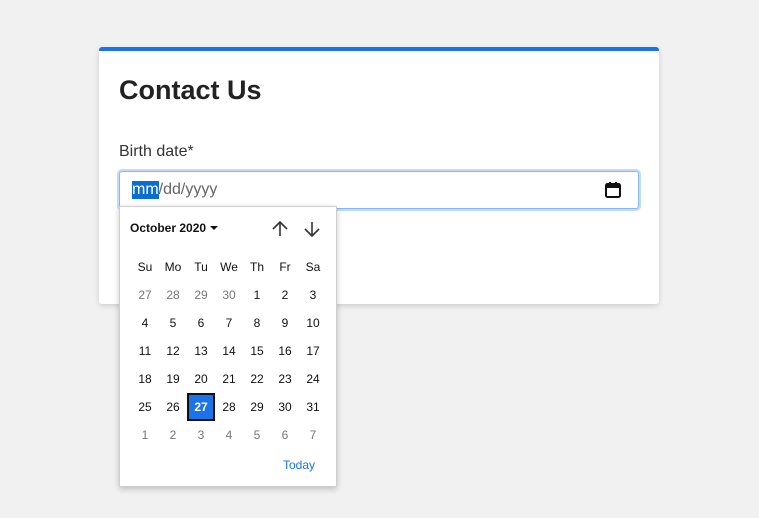 This screenshot has width=759, height=518. Describe the element at coordinates (172, 190) in the screenshot. I see `day-segment: dd` at that location.